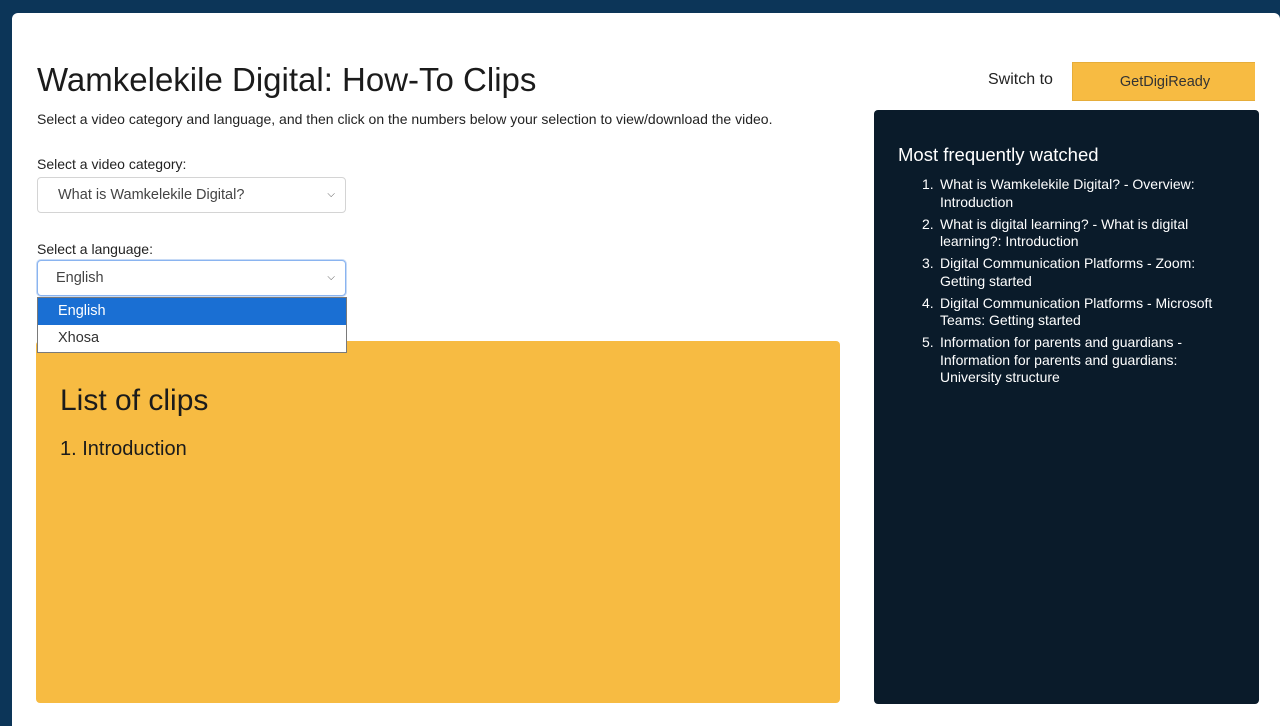 This screenshot has height=726, width=1280. Describe the element at coordinates (191, 278) in the screenshot. I see `language-select: English ⌵` at that location.